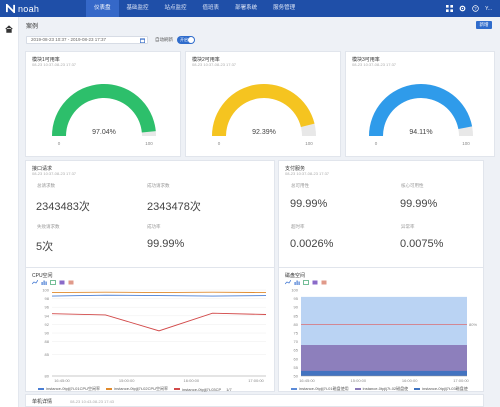  What do you see at coordinates (32, 27) in the screenshot?
I see `page-title: 案例` at bounding box center [32, 27].